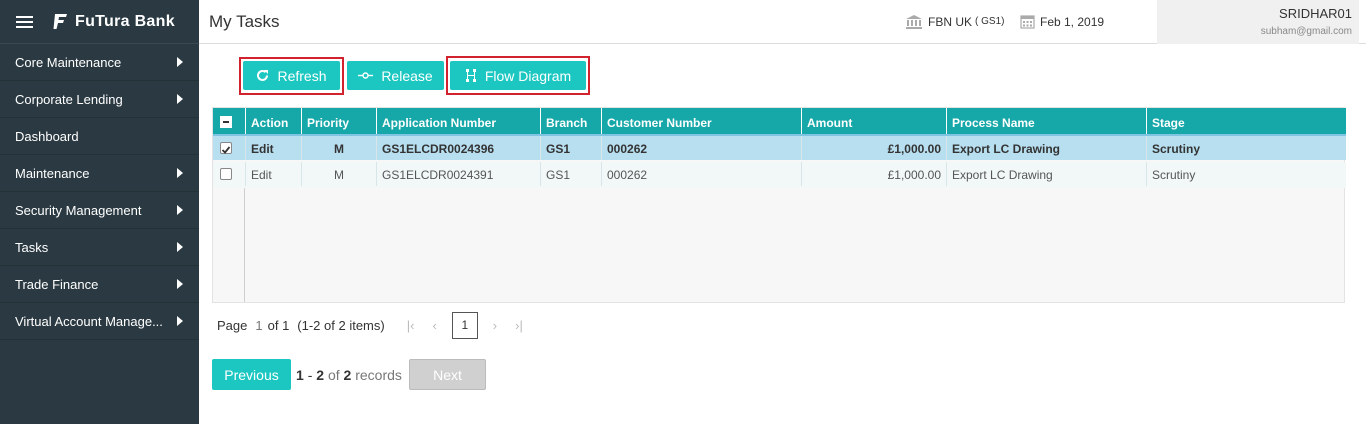 The image size is (1366, 424). Describe the element at coordinates (300, 375) in the screenshot. I see `records-from: 1` at that location.